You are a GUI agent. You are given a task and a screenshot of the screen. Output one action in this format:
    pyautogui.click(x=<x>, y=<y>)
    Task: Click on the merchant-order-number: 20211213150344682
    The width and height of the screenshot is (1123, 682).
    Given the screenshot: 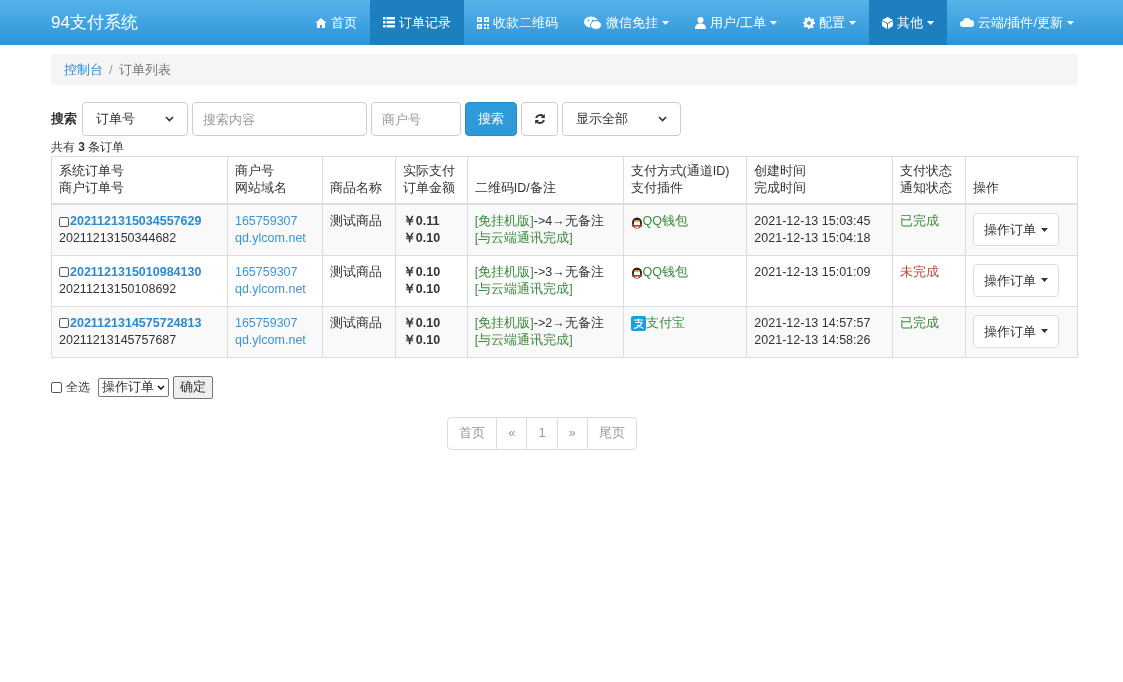 What is the action you would take?
    pyautogui.click(x=118, y=238)
    